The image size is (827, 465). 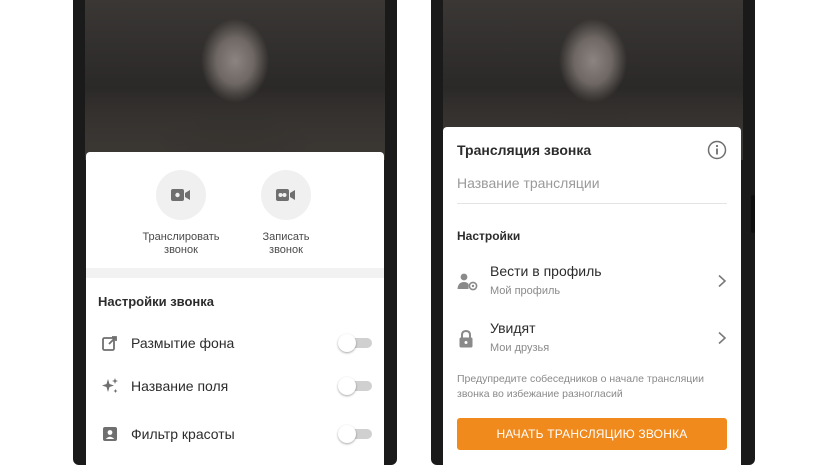 I want to click on row-subtitle: Мои друзья, so click(x=520, y=348).